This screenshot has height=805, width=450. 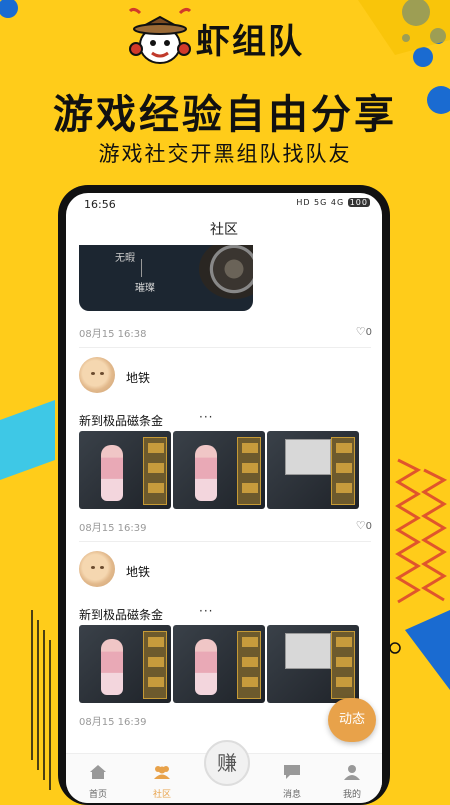 What do you see at coordinates (166, 278) in the screenshot?
I see `post-image: 无暇 璀璨` at bounding box center [166, 278].